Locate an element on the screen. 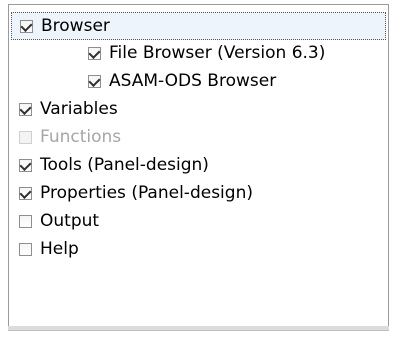 The width and height of the screenshot is (400, 340). checklist-item-asam-ods-browser: ASAM-ODS Browser is located at coordinates (238, 81).